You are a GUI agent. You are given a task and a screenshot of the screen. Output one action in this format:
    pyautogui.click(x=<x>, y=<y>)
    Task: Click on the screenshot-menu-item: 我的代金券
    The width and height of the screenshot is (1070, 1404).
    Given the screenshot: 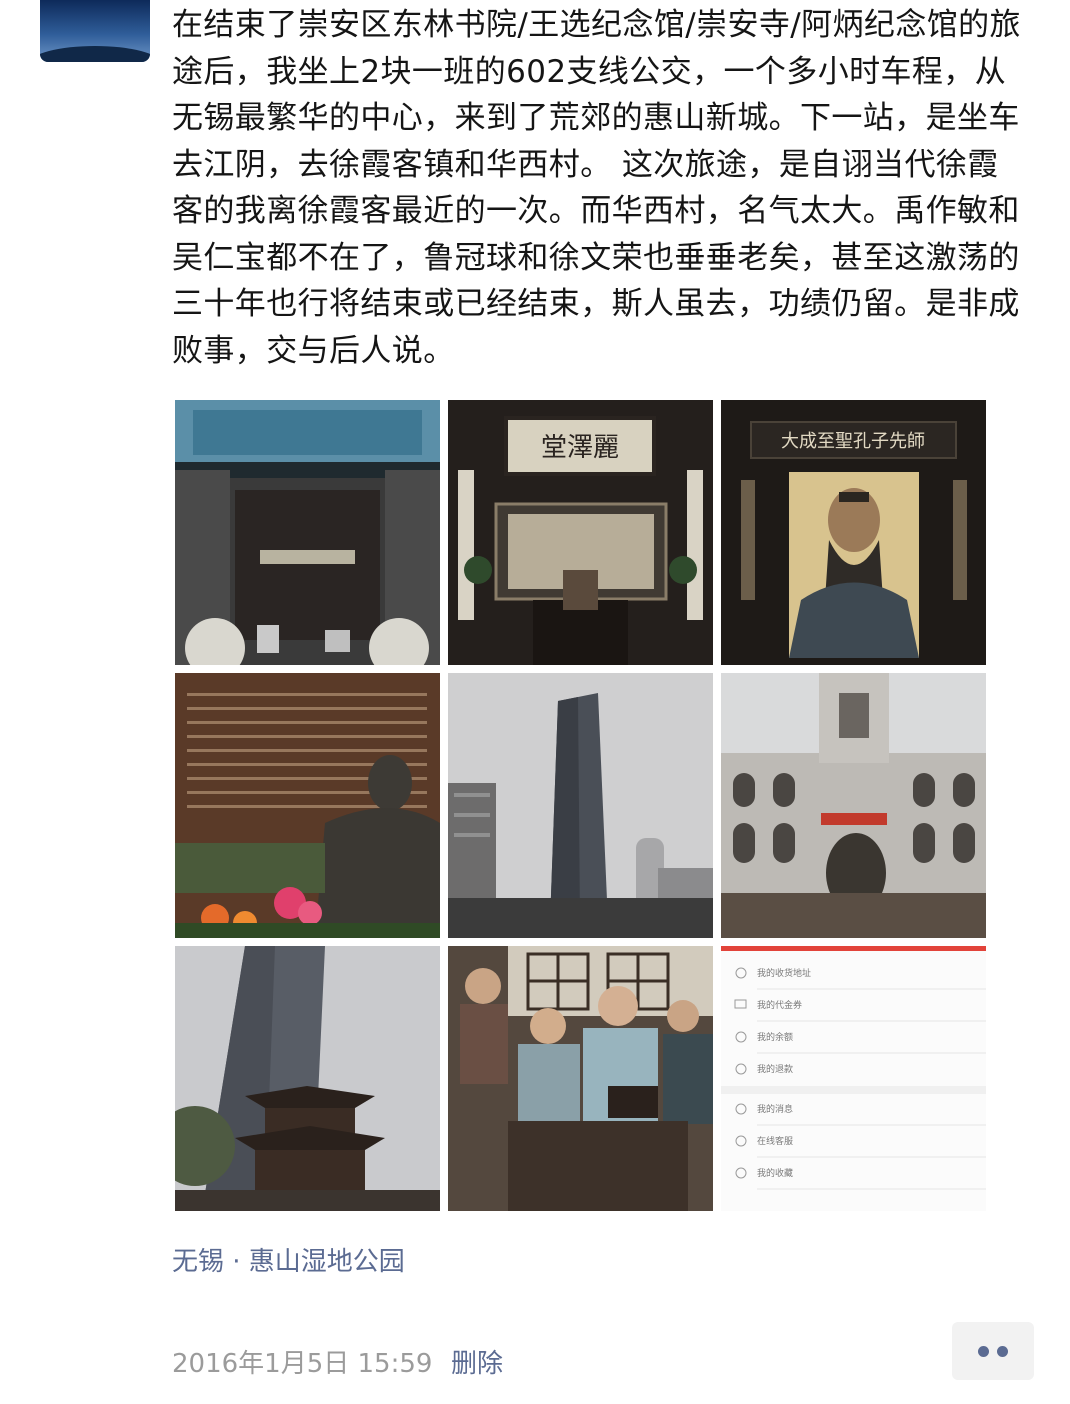 What is the action you would take?
    pyautogui.click(x=779, y=1005)
    